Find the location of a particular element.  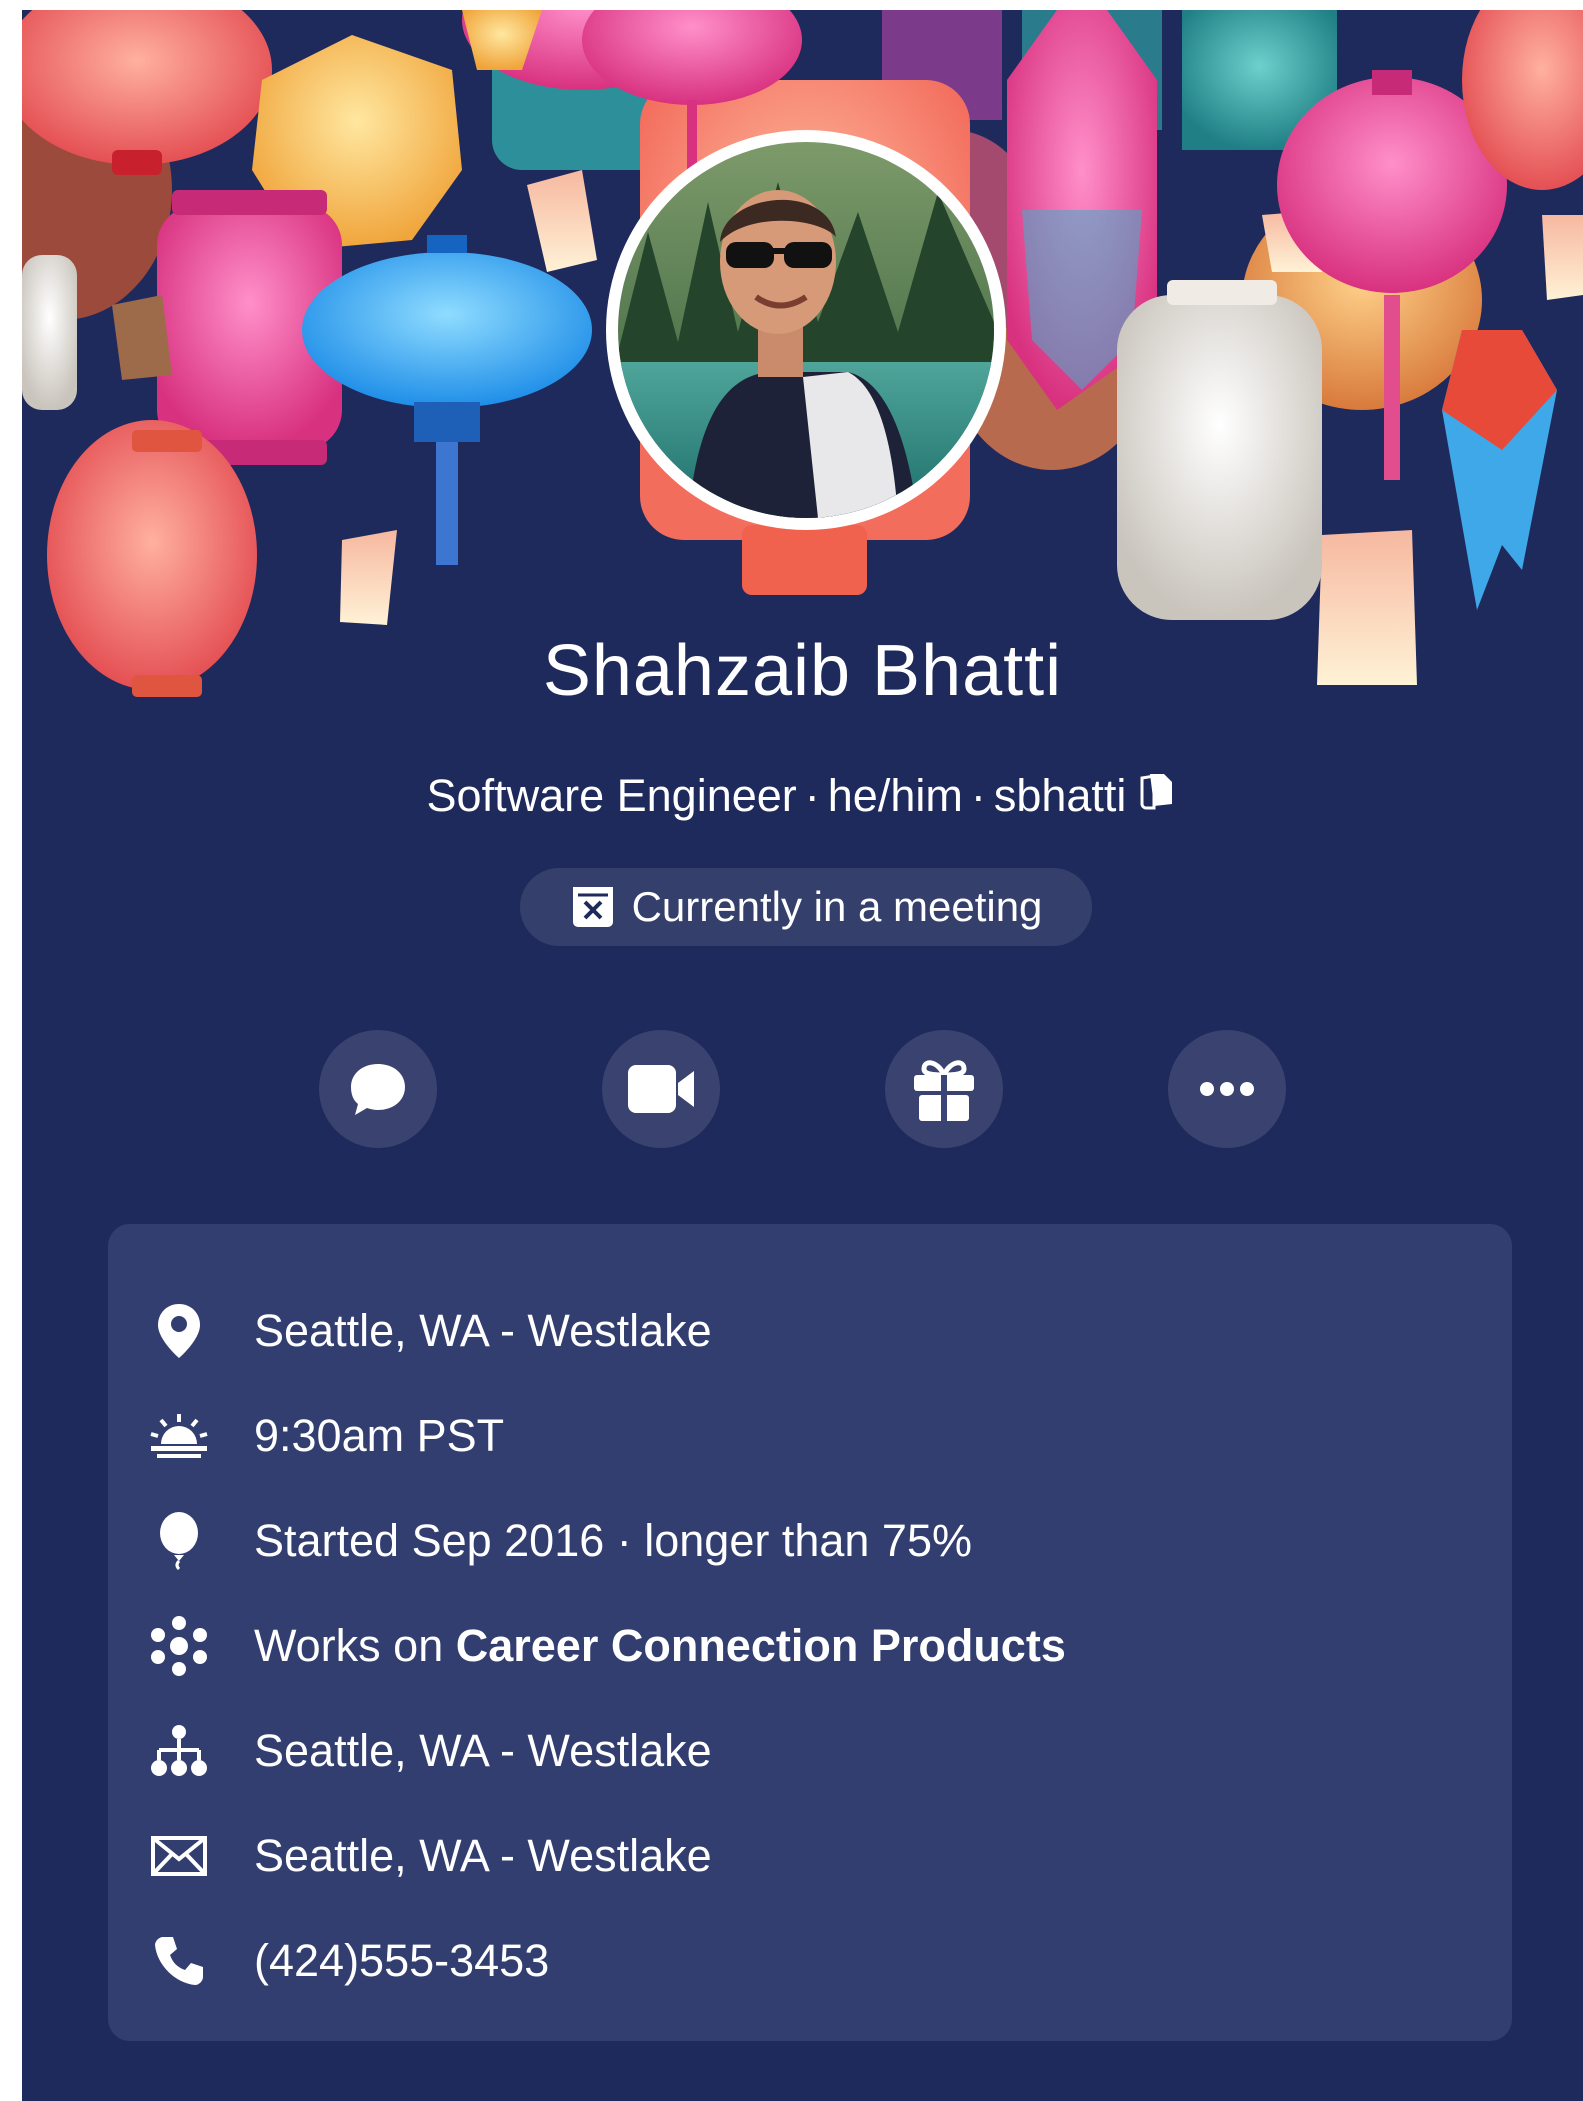

chat-bubble-icon is located at coordinates (378, 1089).